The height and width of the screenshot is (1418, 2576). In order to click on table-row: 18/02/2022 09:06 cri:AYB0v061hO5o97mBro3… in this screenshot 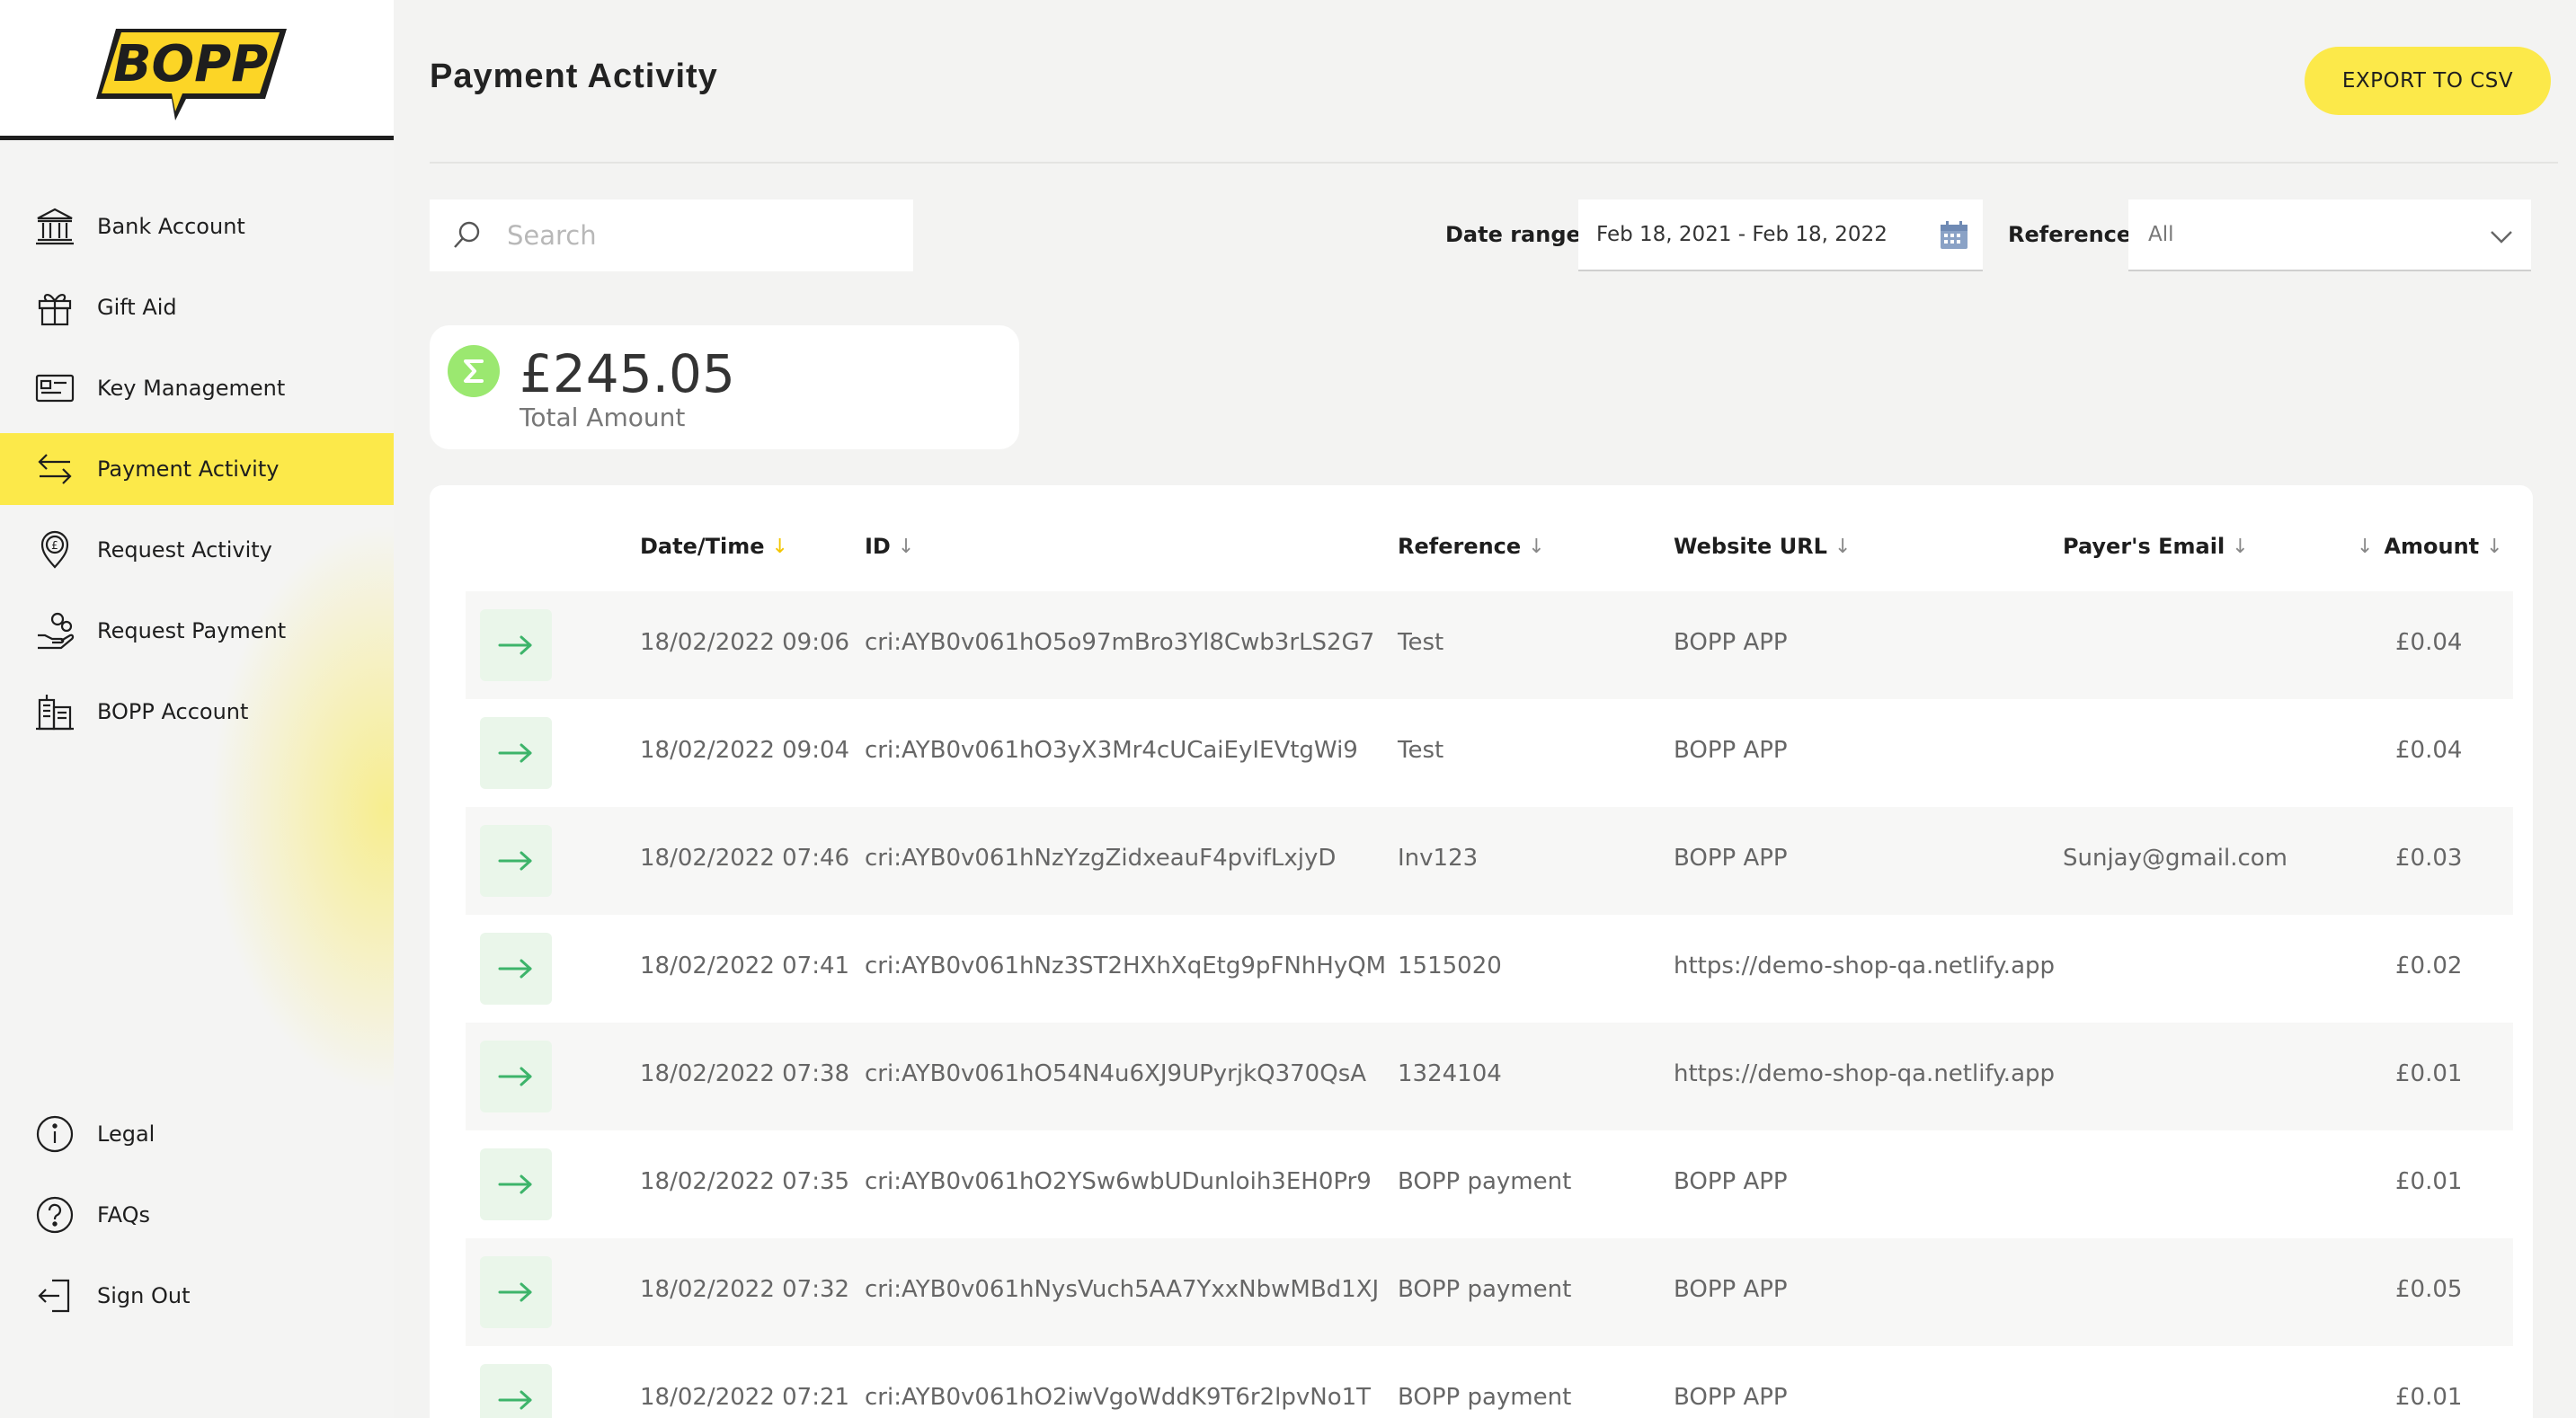, I will do `click(1489, 645)`.